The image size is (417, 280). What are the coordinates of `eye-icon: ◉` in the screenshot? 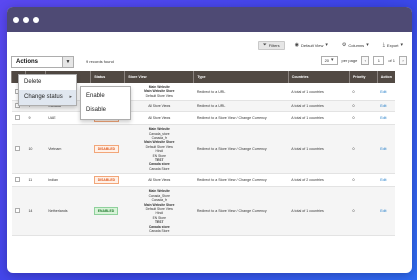 It's located at (296, 45).